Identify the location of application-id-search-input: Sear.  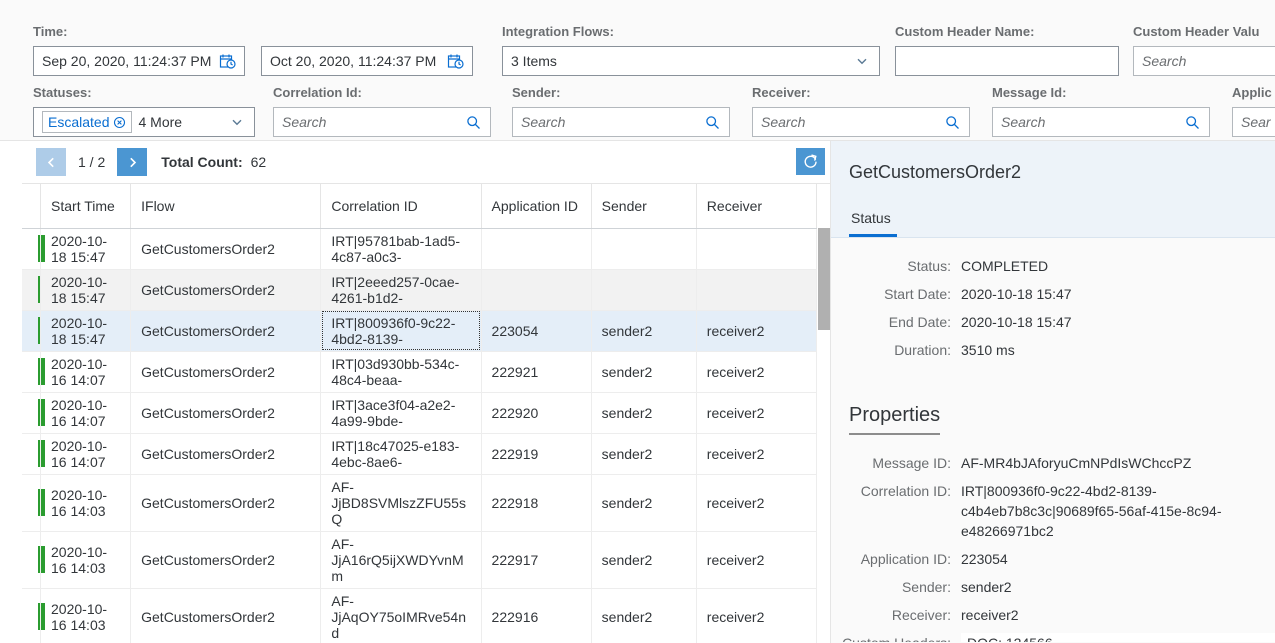
(1253, 122).